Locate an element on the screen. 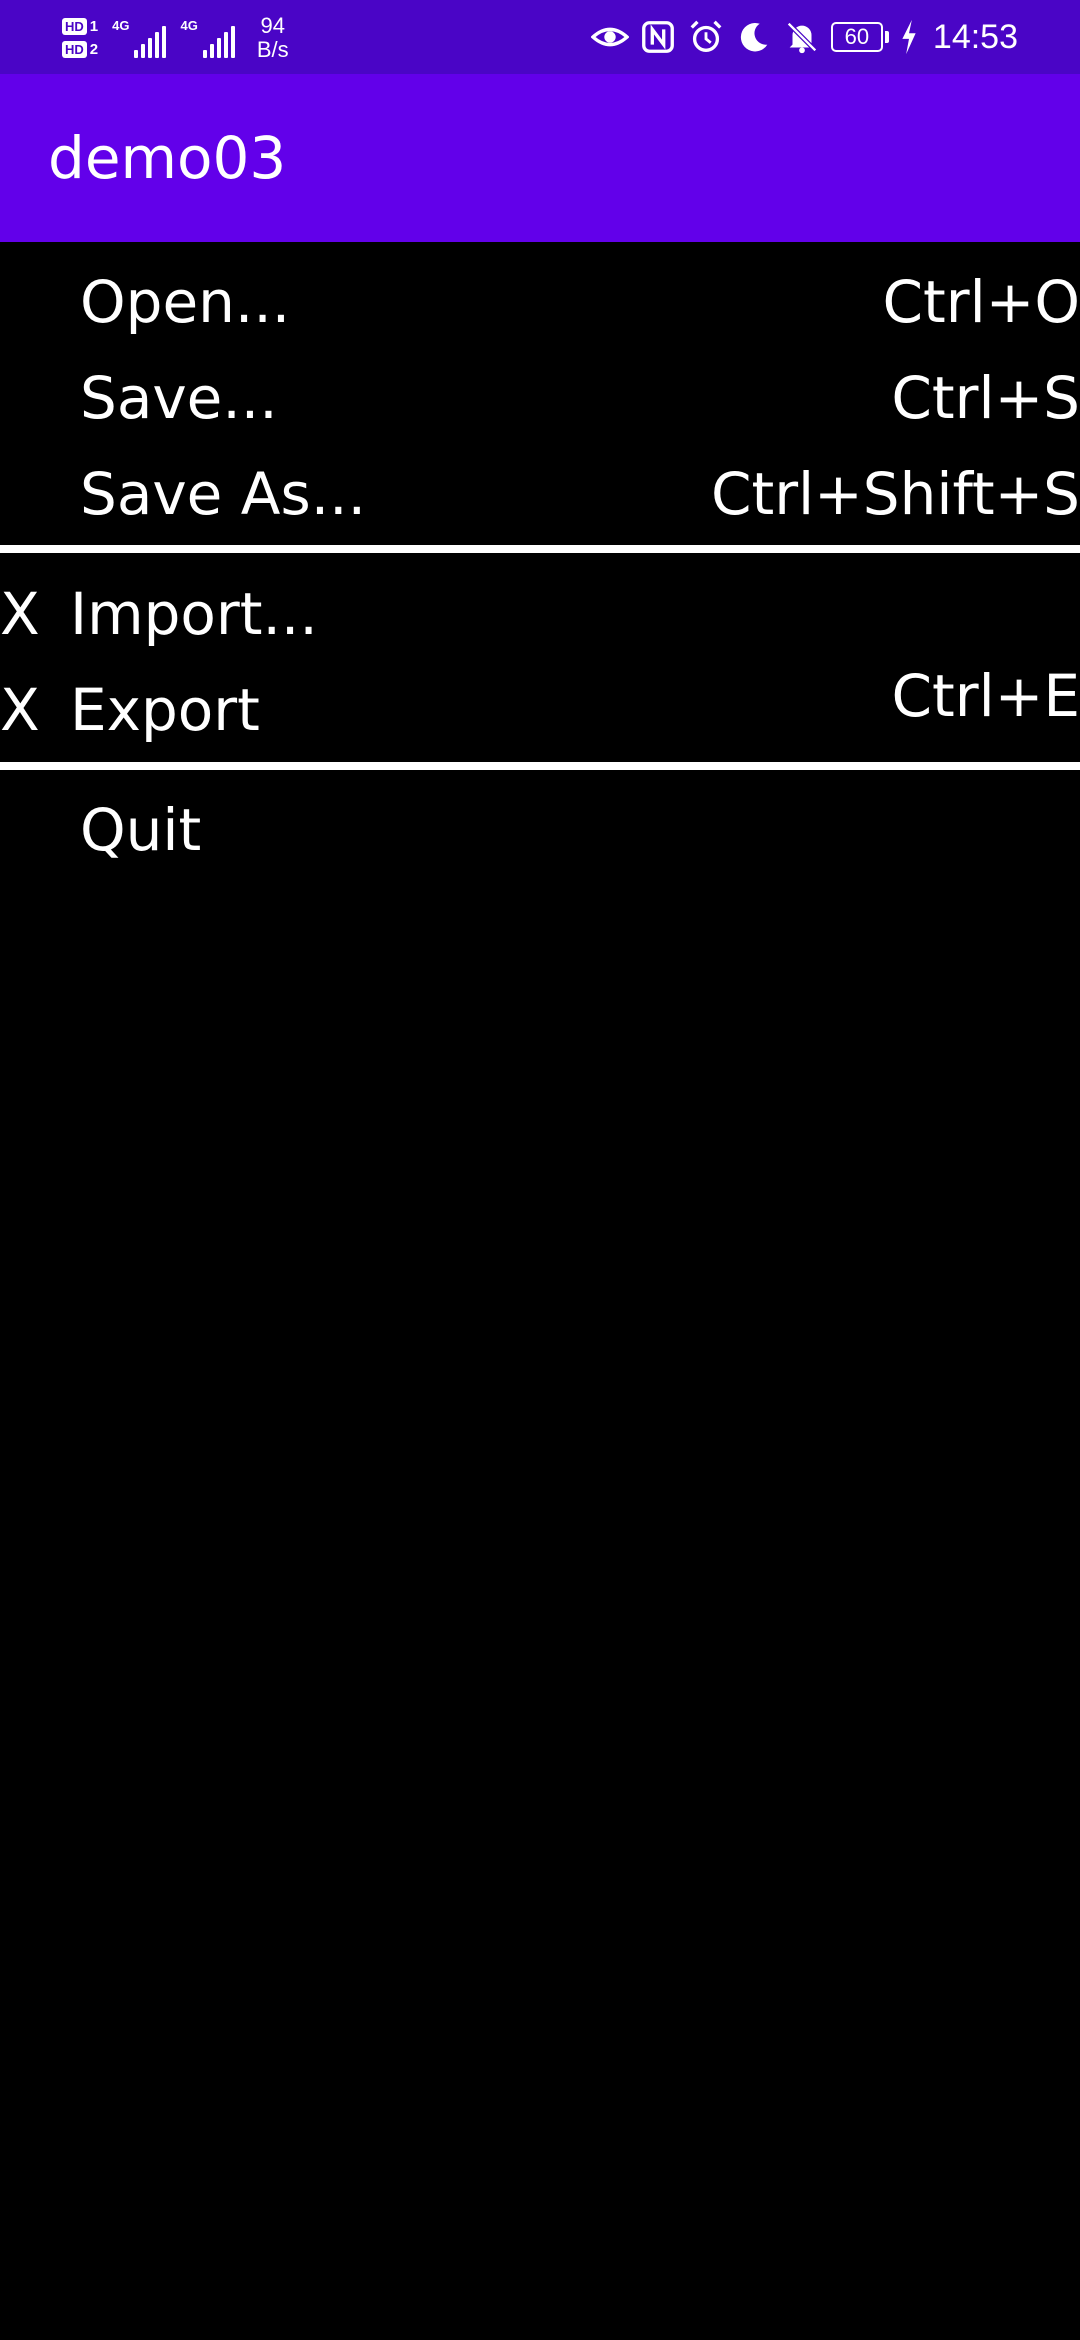  hd2-label: HD is located at coordinates (74, 49).